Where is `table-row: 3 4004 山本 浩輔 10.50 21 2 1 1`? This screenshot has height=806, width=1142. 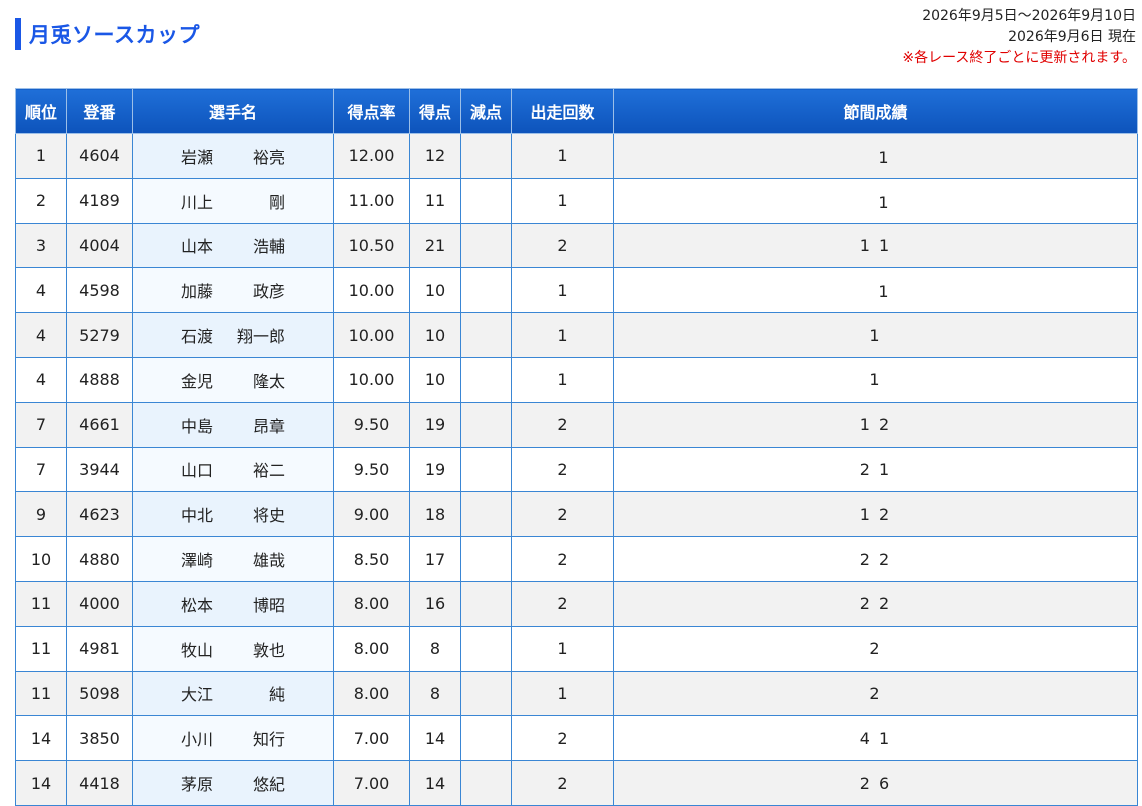 table-row: 3 4004 山本 浩輔 10.50 21 2 1 1 is located at coordinates (576, 245).